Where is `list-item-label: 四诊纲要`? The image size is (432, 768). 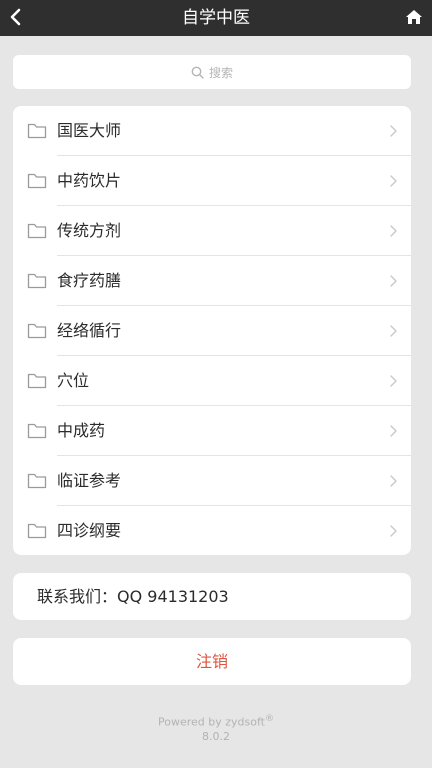
list-item-label: 四诊纲要 is located at coordinates (89, 530).